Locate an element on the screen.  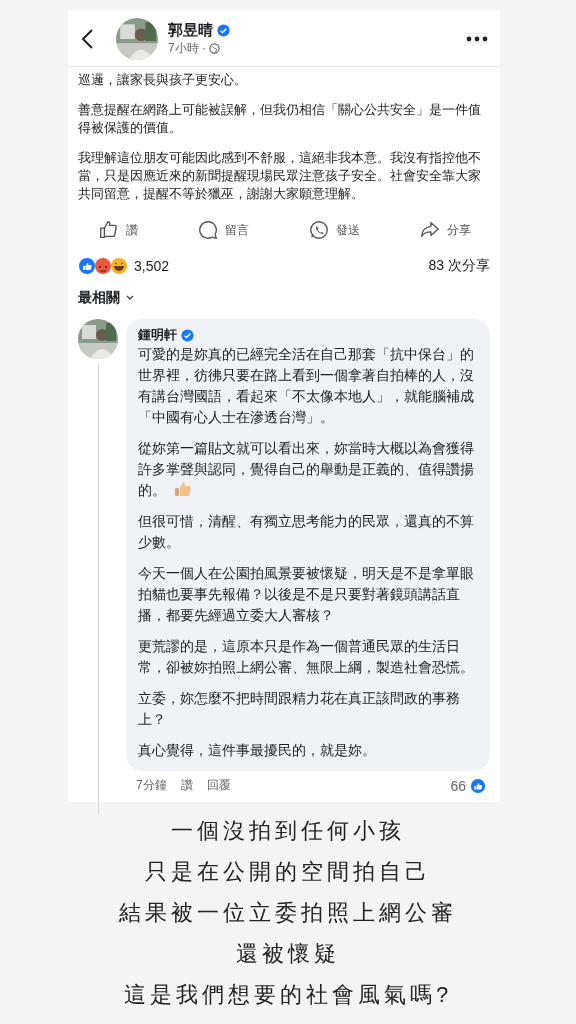
comment-paragraph: 可愛的是妳真的已經完全活在自己那套「抗中保台」的世界裡，彷彿只要在路上看到一個拿著自拍棒的人，沒有講台灣國語，看起來「不太像本地人」，就能腦補成「中國有心人士在滲透台灣」。 is located at coordinates (306, 386).